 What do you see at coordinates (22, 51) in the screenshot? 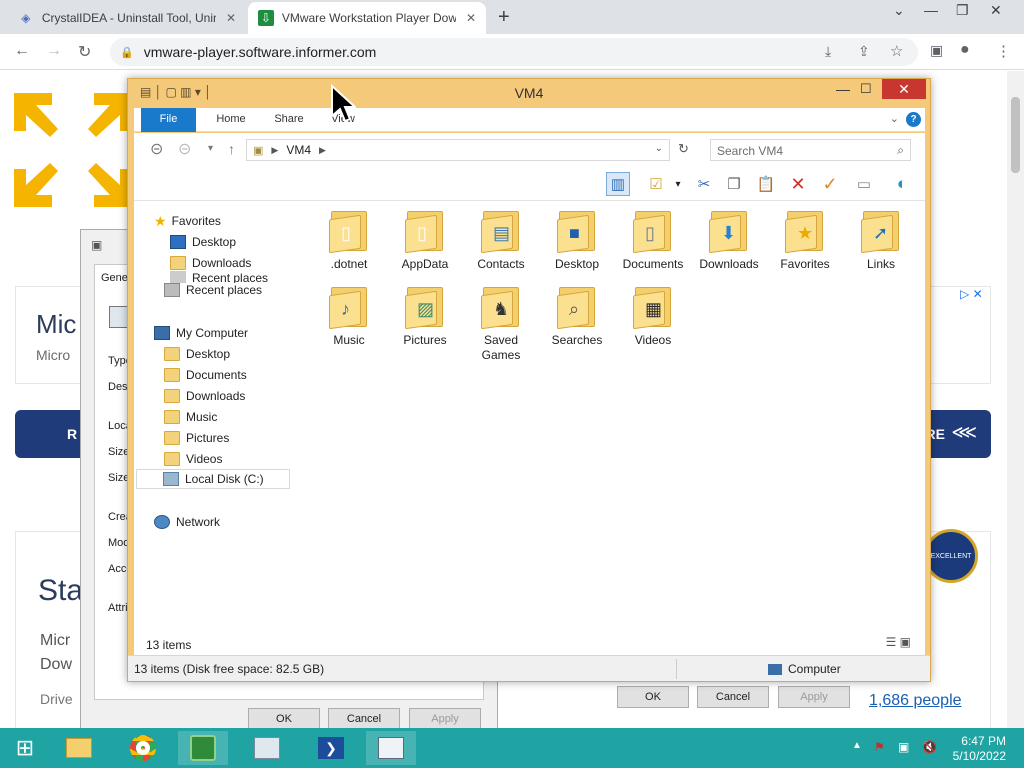
I see `back-arrow-icon: ←` at bounding box center [22, 51].